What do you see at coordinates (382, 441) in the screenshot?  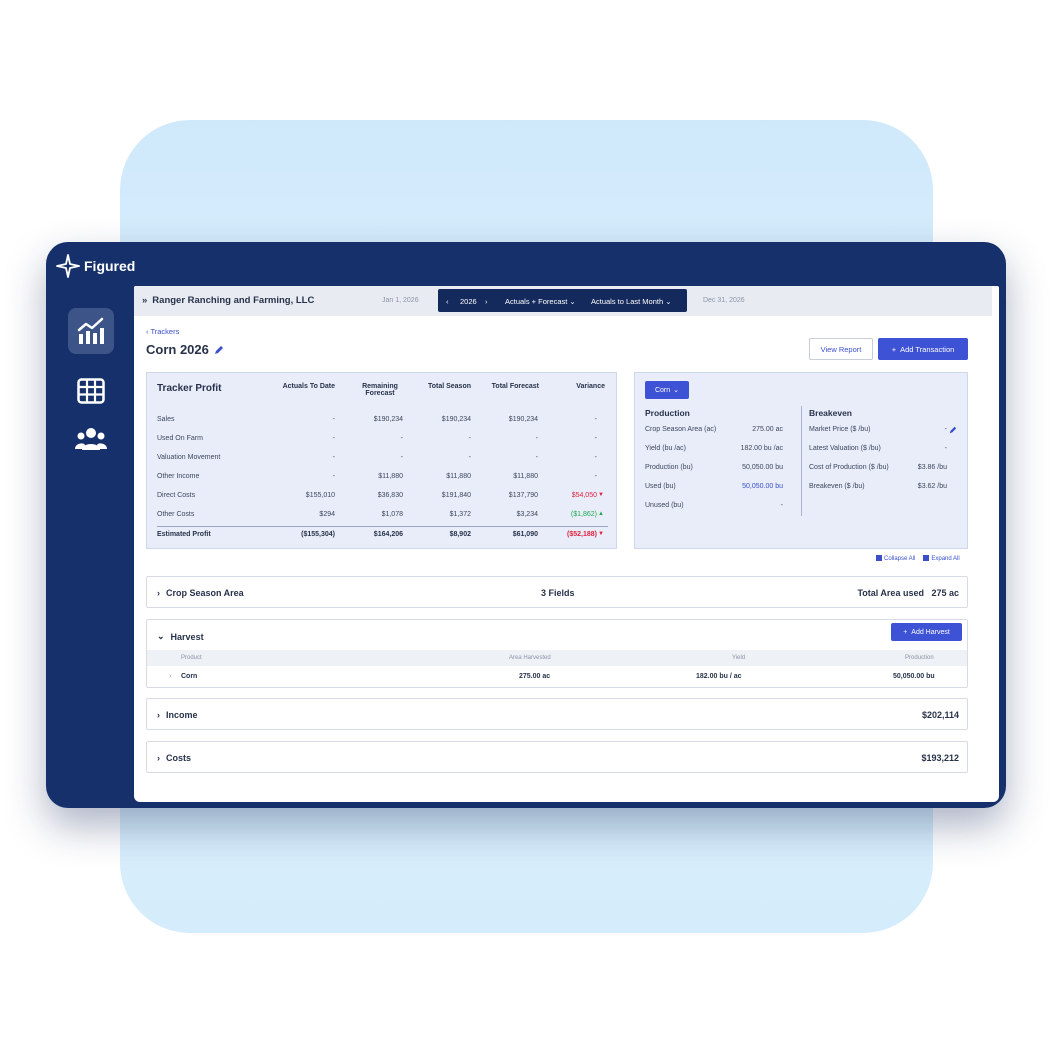 I see `profit-row-used-on-farm: Used On Farm - - - - -` at bounding box center [382, 441].